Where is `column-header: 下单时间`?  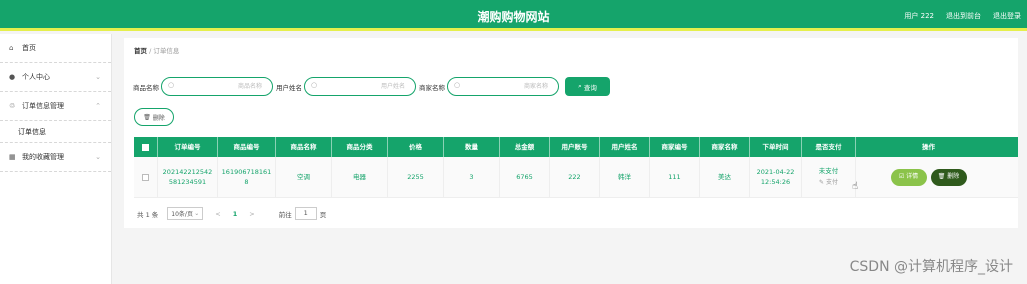
column-header: 下单时间 is located at coordinates (776, 147).